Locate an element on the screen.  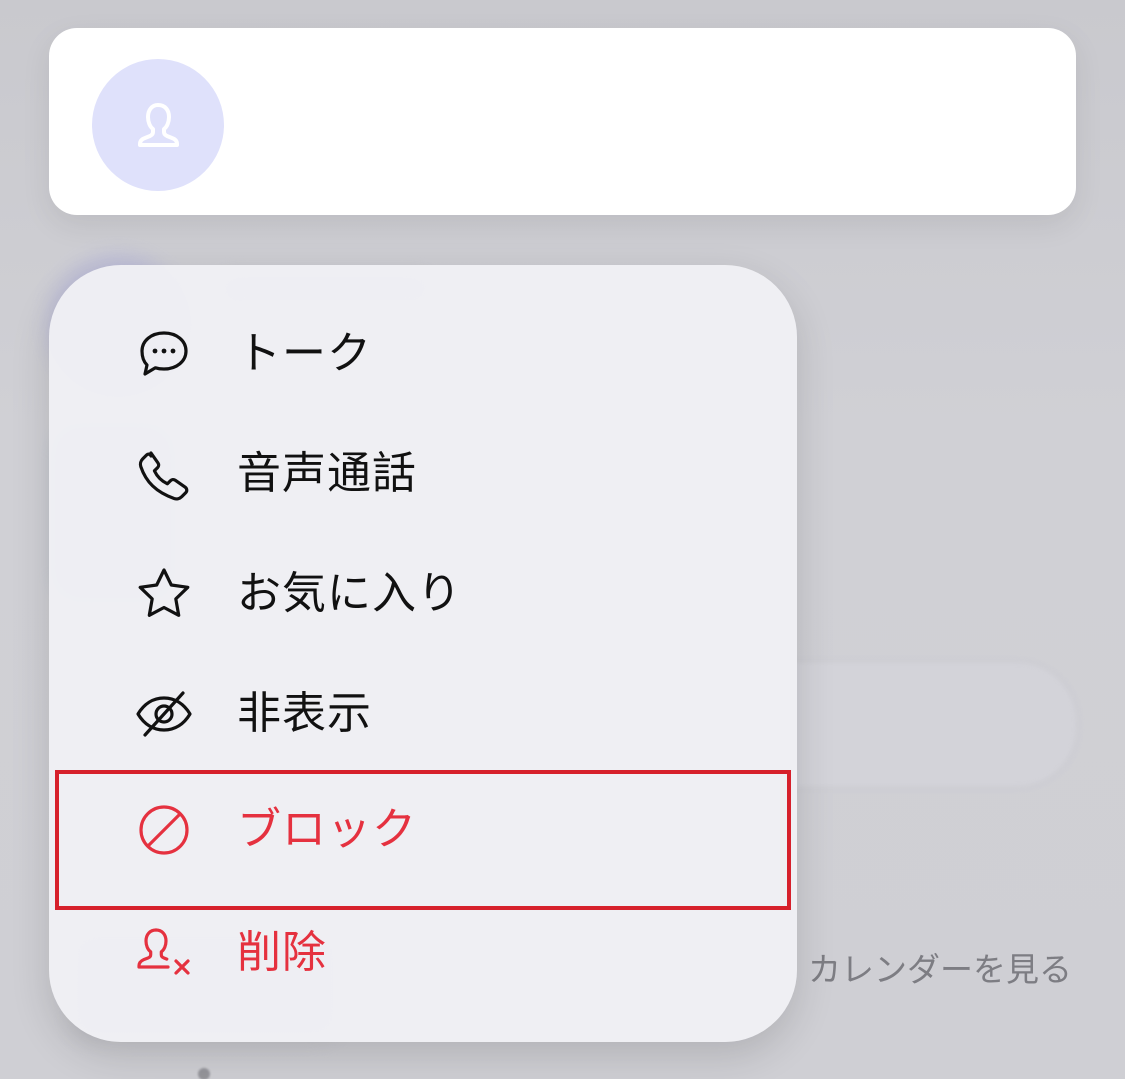
menu-item-block: ブロック is located at coordinates (423, 840).